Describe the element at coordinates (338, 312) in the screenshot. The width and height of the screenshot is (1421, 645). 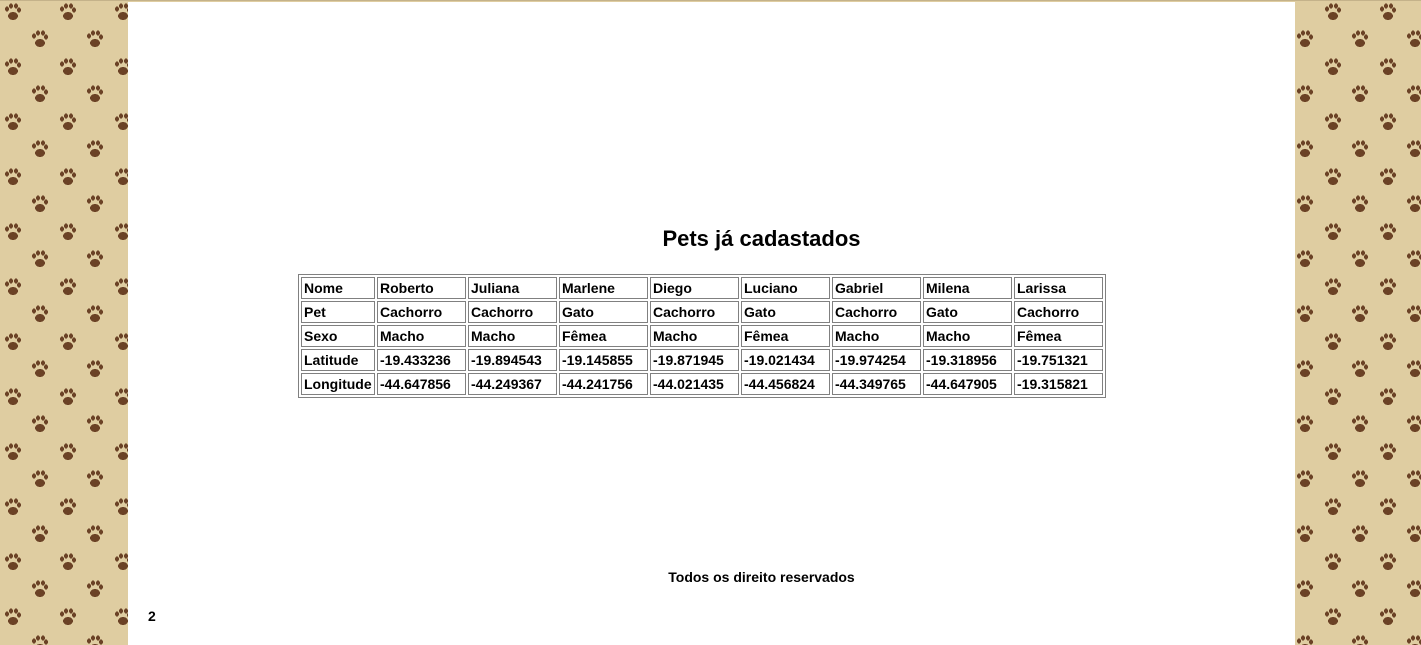
I see `row-header: Pet` at that location.